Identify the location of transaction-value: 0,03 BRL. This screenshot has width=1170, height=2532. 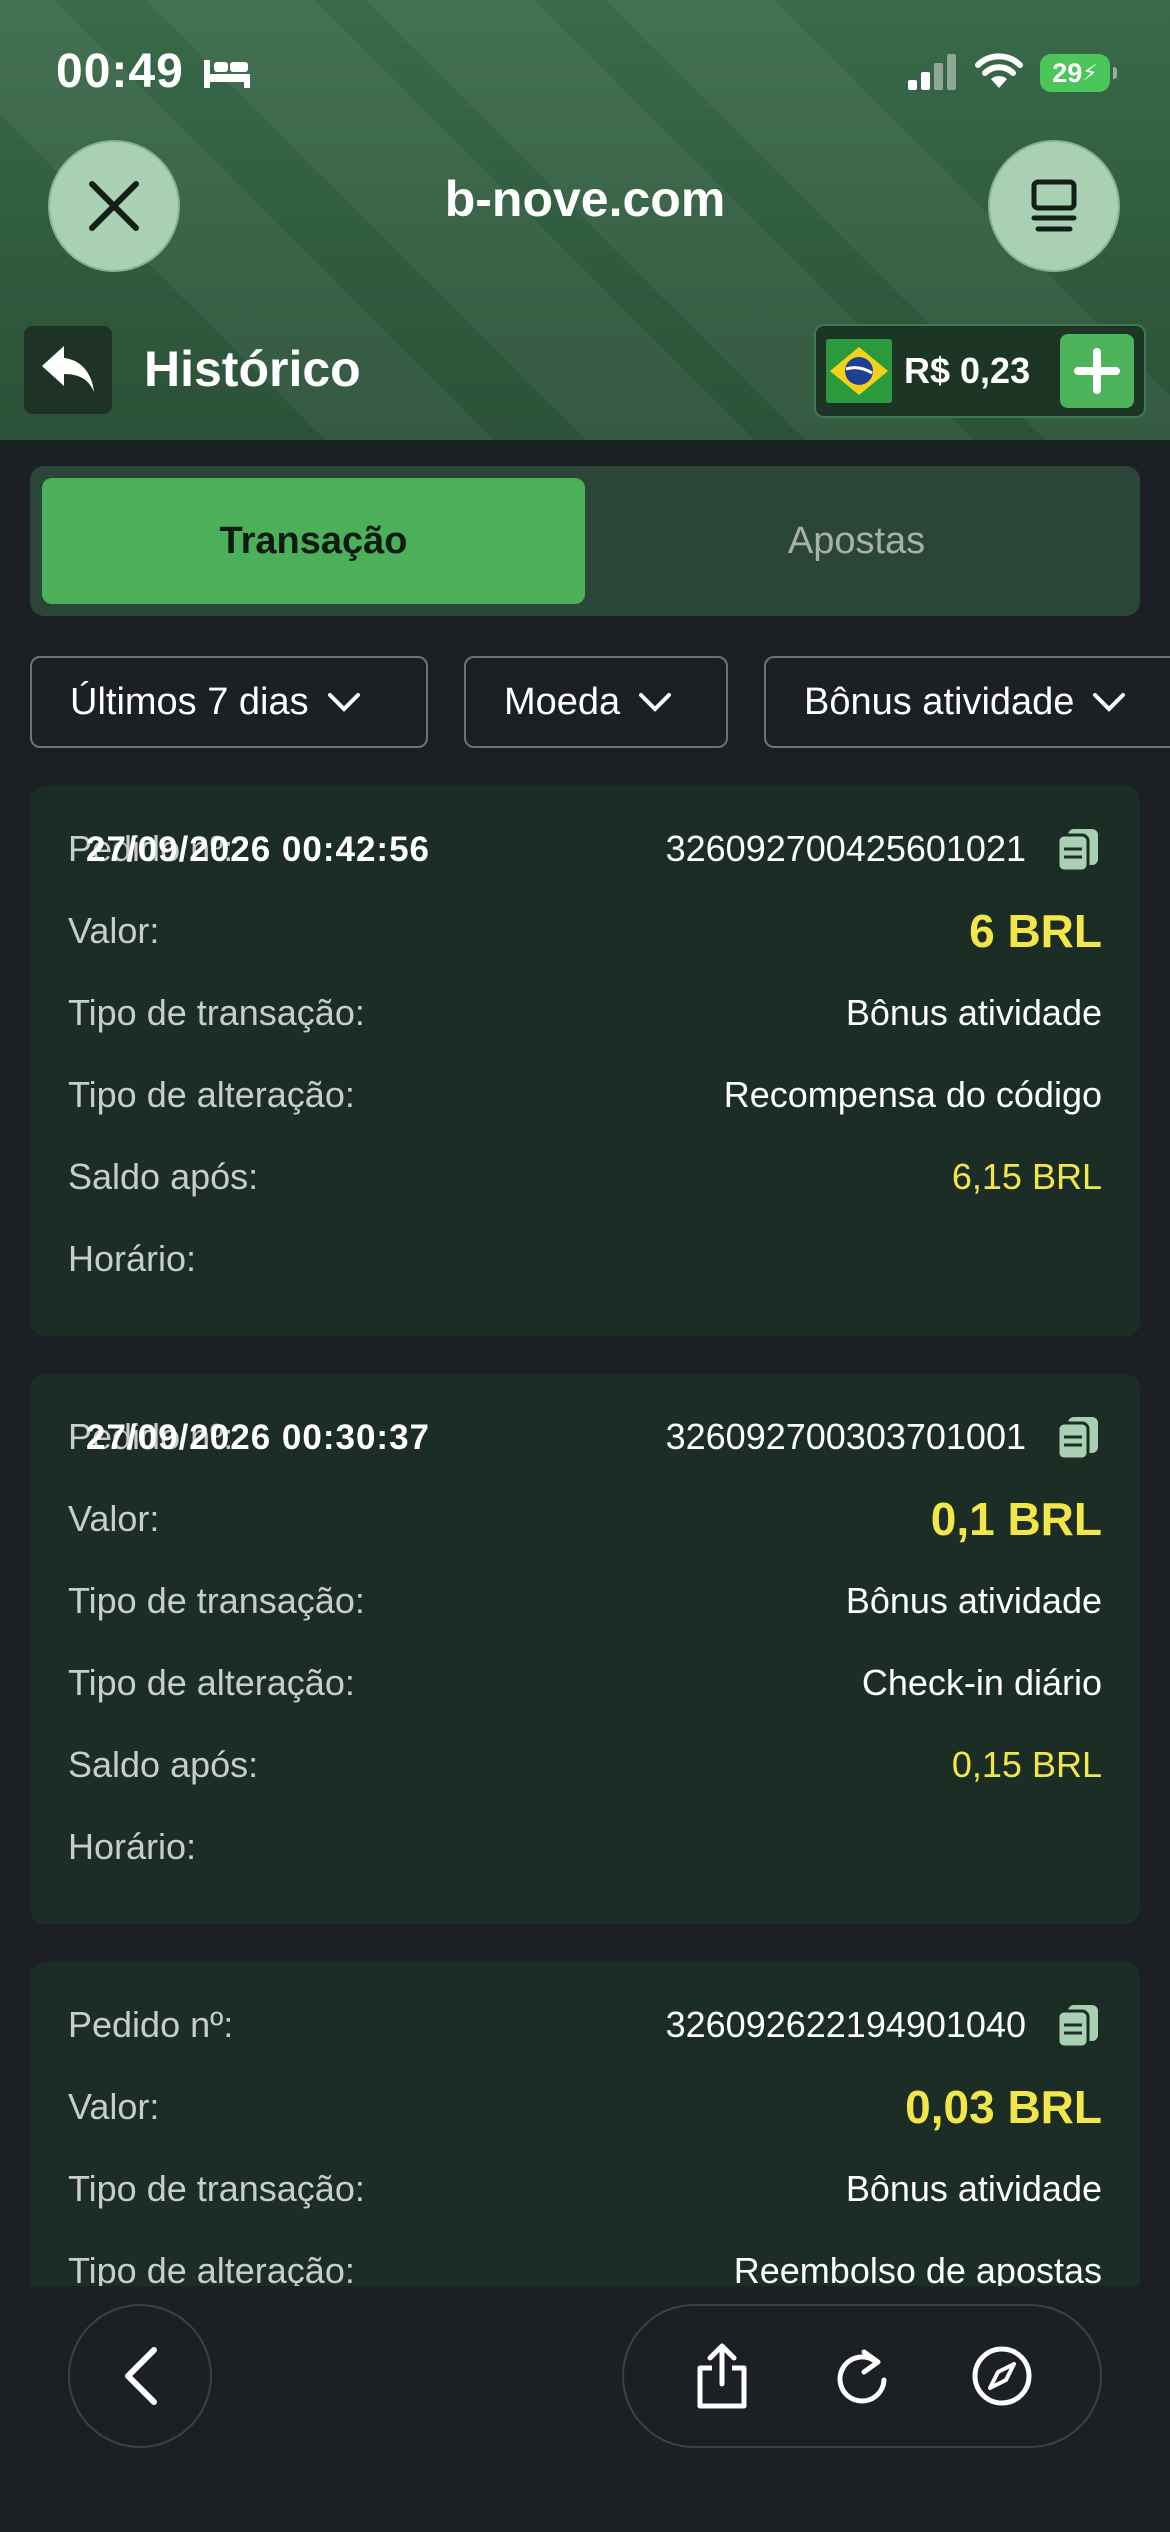
(1003, 2107).